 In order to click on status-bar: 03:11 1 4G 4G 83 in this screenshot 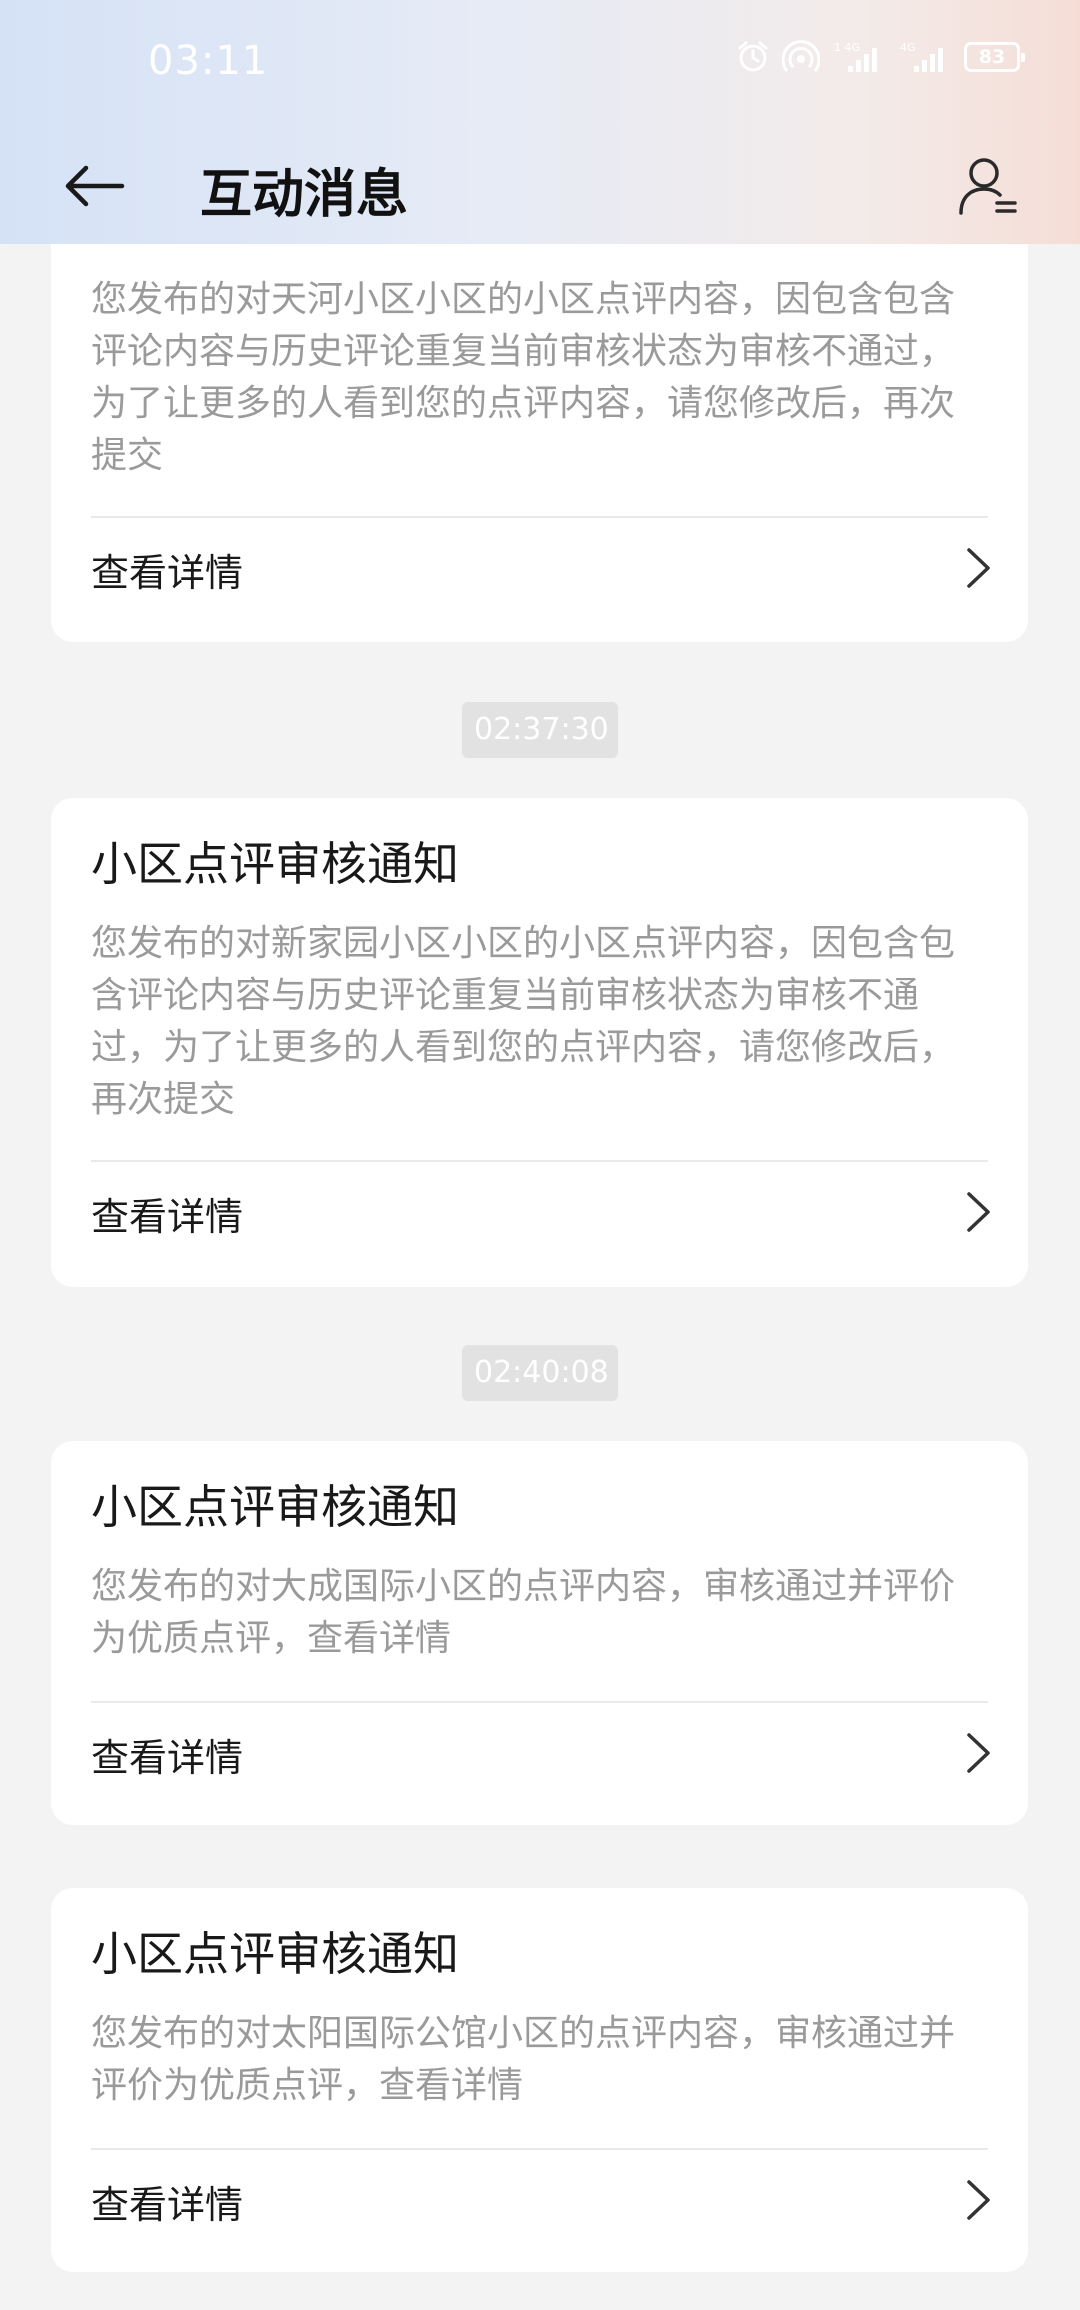, I will do `click(540, 60)`.